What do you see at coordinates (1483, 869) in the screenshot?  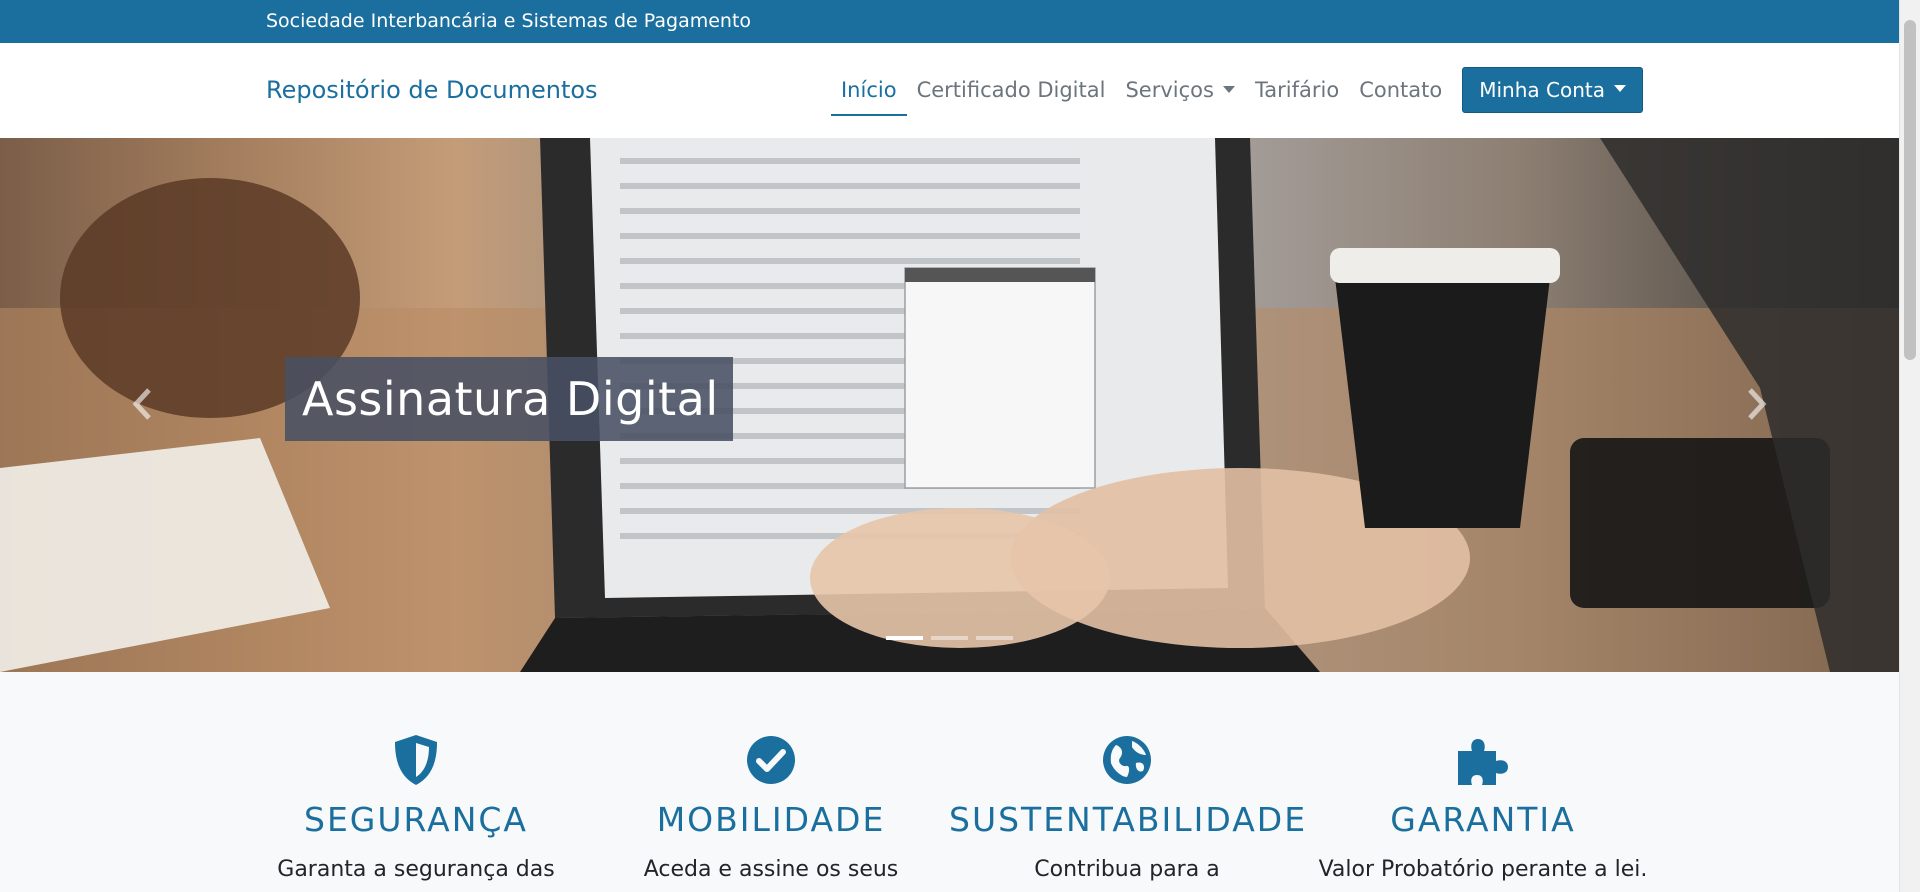 I see `feature-description: Valor Probatório perante a lei.` at bounding box center [1483, 869].